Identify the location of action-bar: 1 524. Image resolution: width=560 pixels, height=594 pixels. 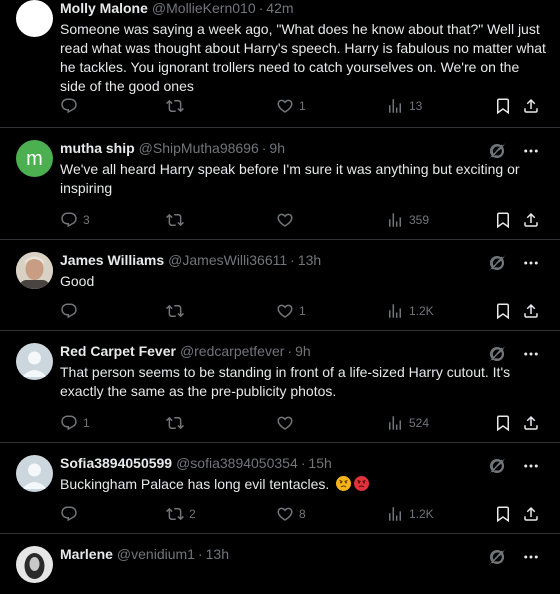
(291, 423).